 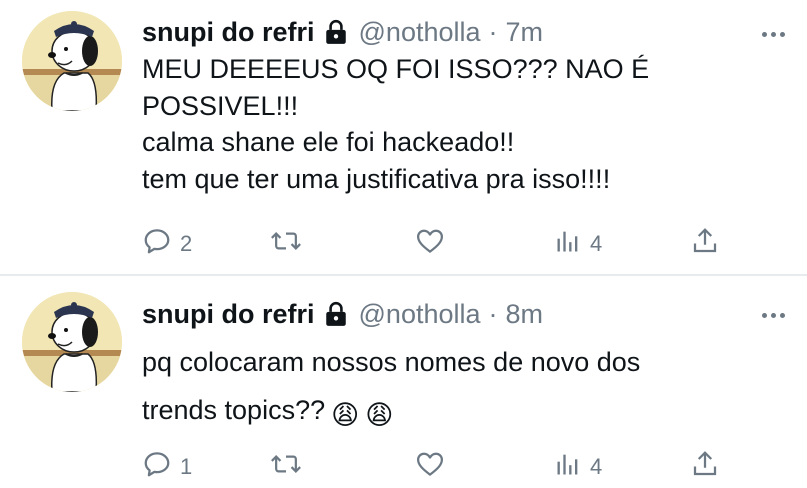 I want to click on tweet-text-line: pq colocaram nossos nomes de novo dos, so click(x=391, y=362).